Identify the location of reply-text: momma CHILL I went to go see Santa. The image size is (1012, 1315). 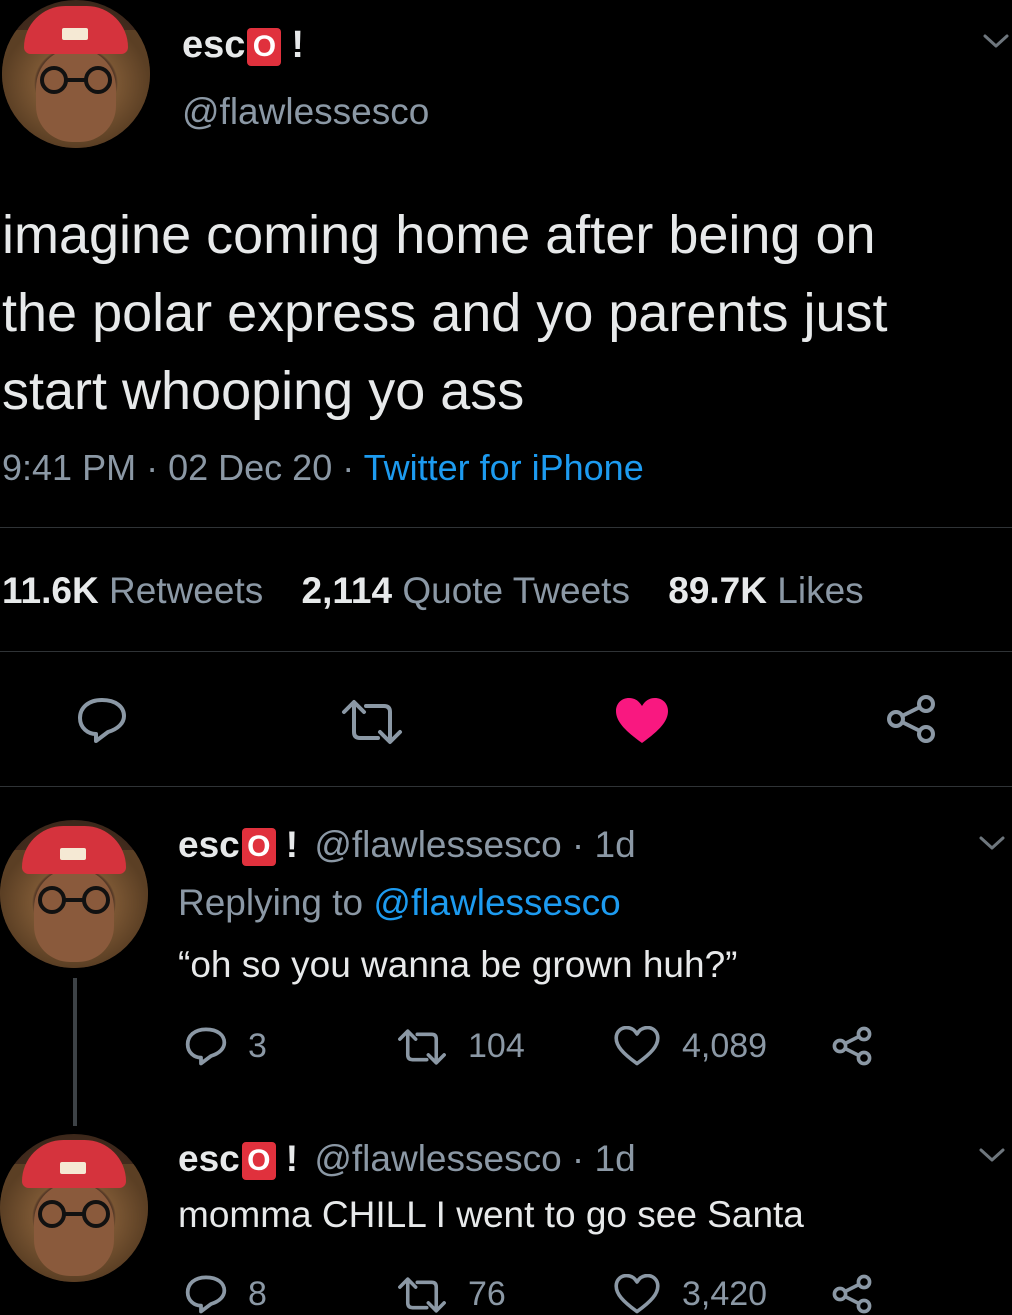
(491, 1214).